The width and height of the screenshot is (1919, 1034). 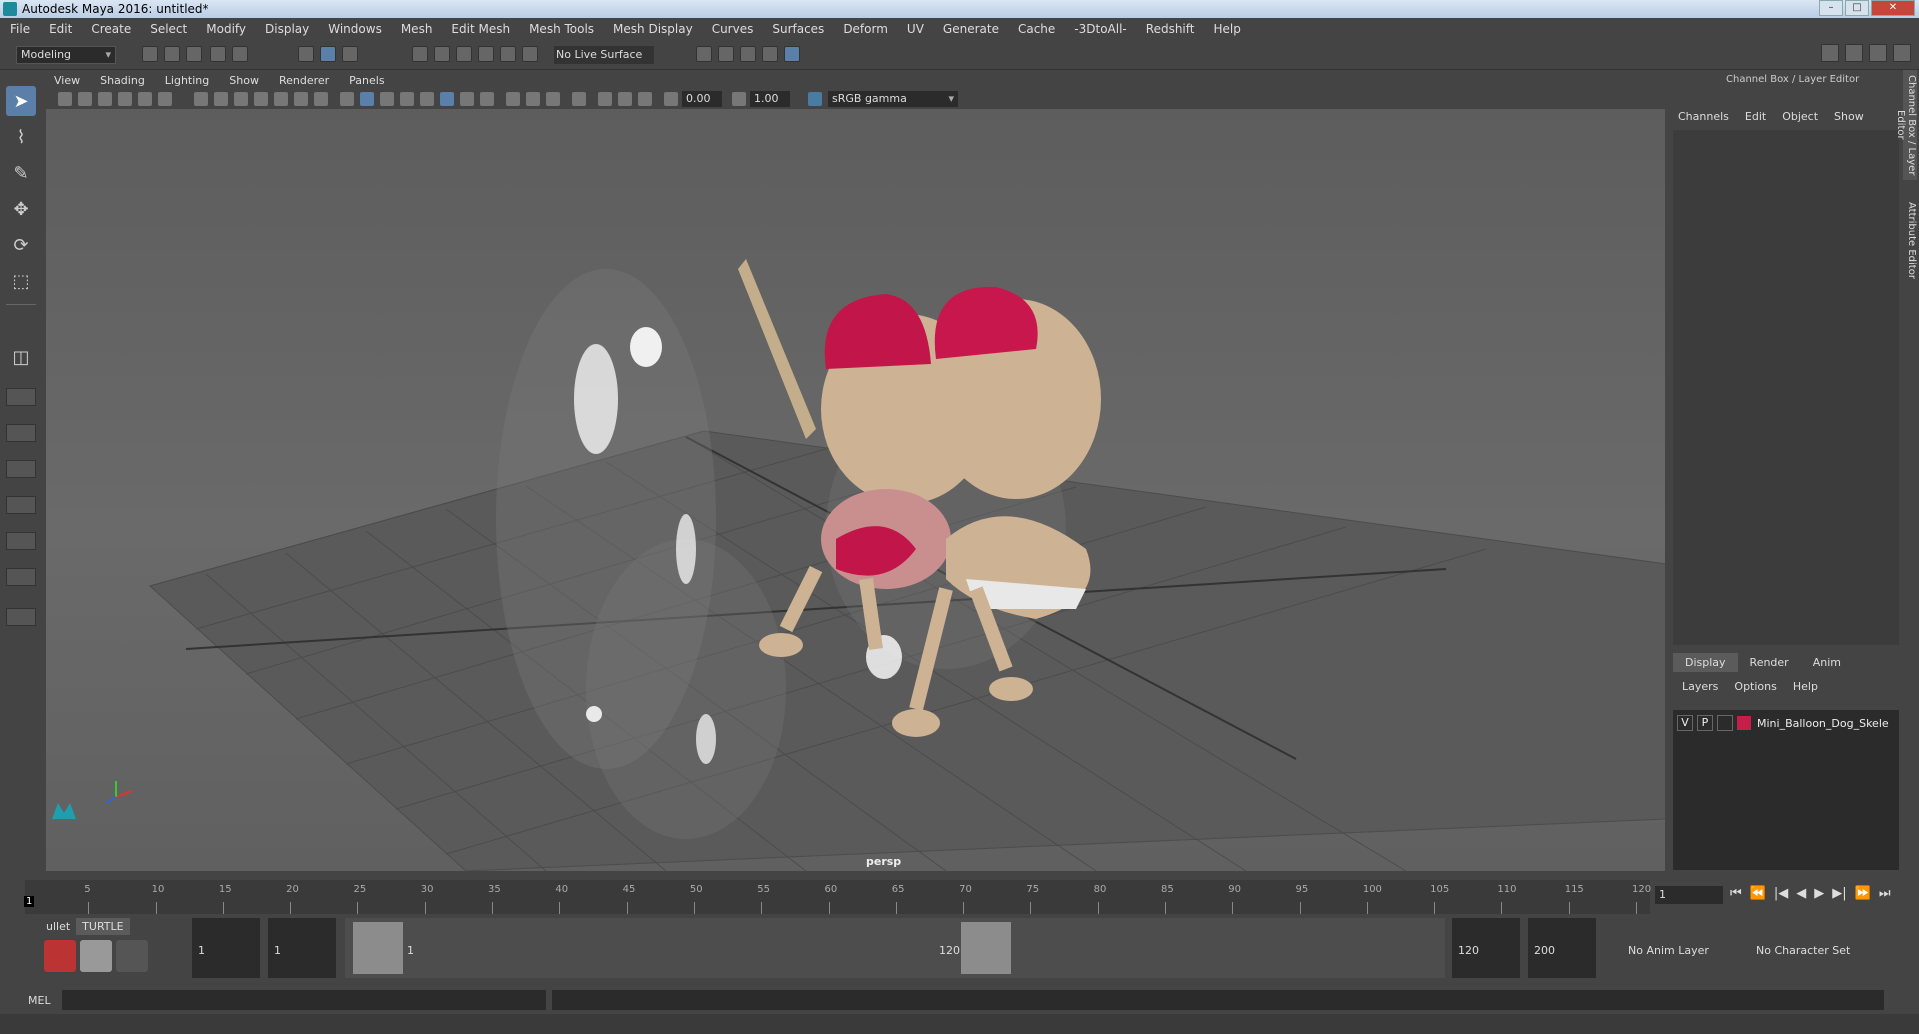 I want to click on scale-tool-icon: ⬚, so click(x=21, y=281).